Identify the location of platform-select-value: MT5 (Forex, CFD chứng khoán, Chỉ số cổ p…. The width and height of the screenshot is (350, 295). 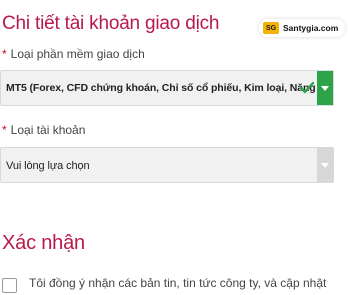
(160, 88).